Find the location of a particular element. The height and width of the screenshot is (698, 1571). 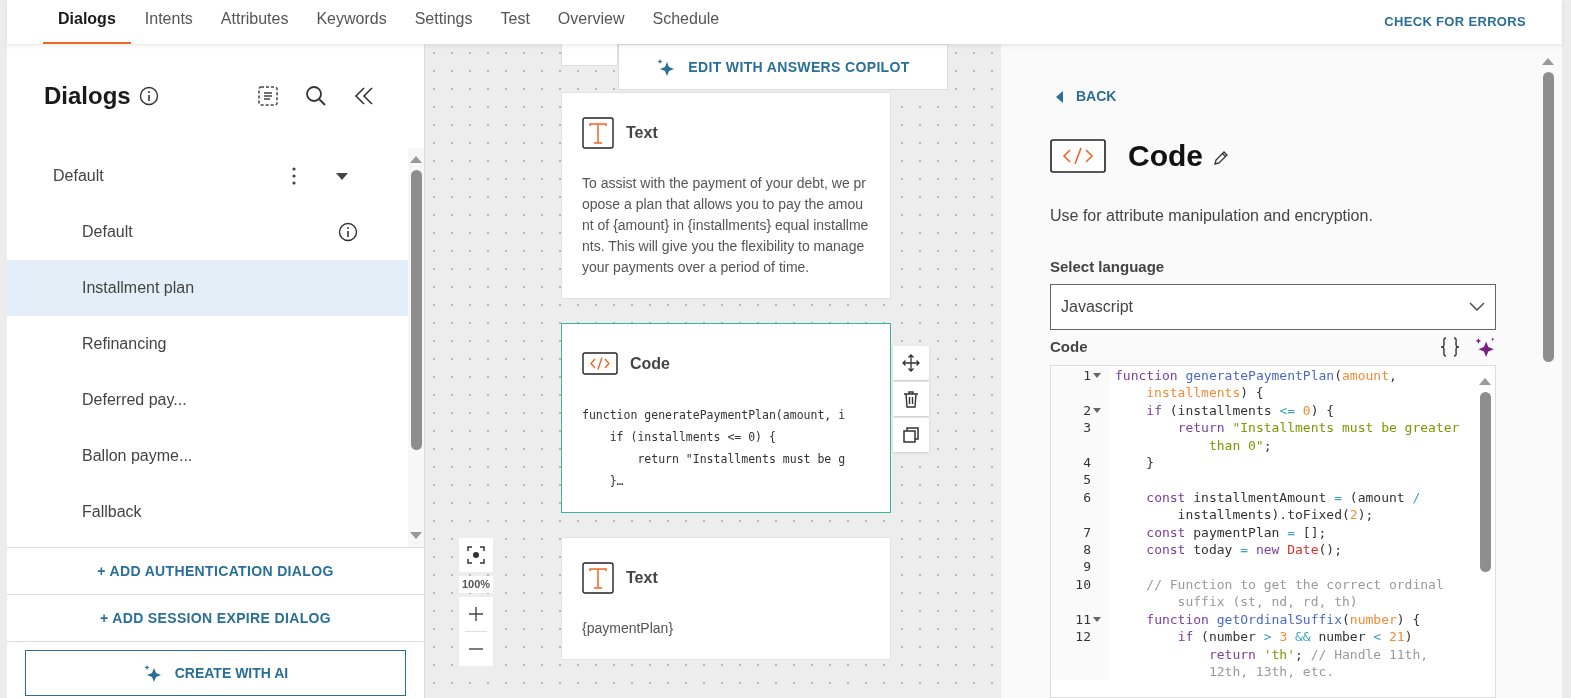

dialog-label: Refinancing is located at coordinates (125, 344).